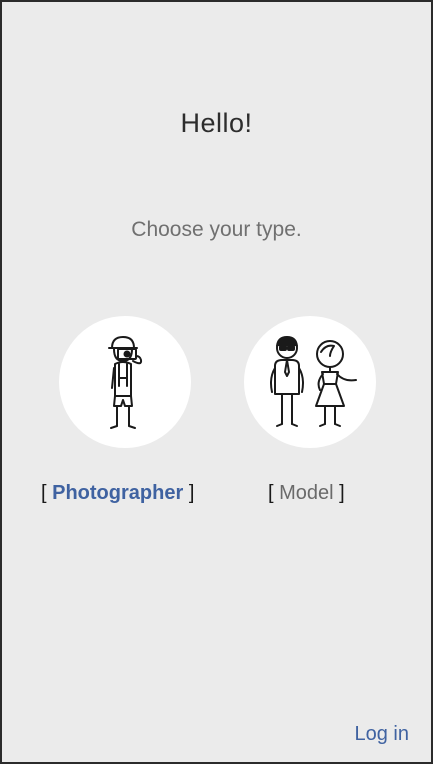  Describe the element at coordinates (313, 381) in the screenshot. I see `models-couple-icon` at that location.